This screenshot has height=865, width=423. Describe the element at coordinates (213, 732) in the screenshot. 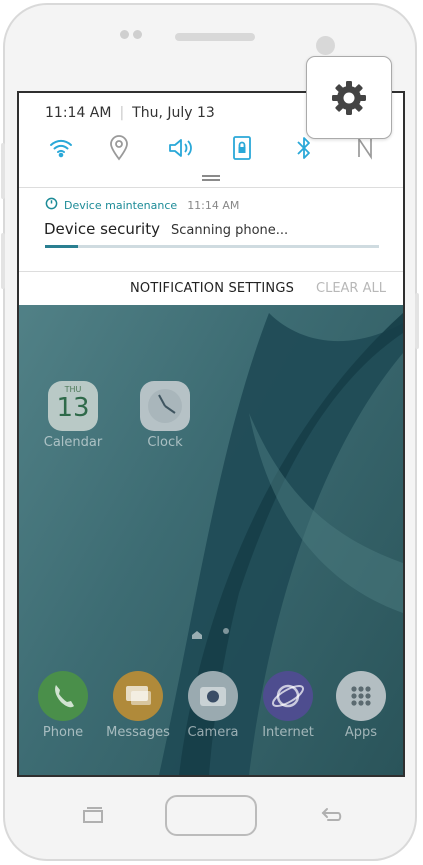

I see `app-label: Camera` at that location.